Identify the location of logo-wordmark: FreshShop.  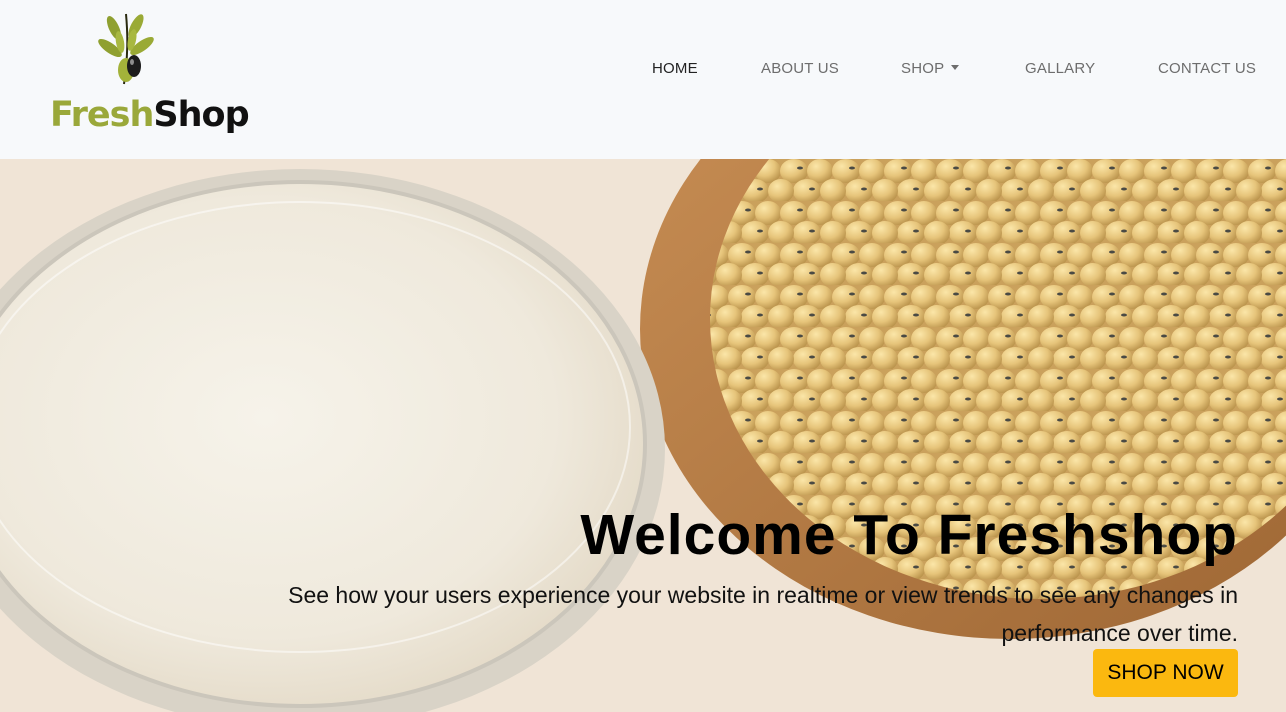
(150, 115).